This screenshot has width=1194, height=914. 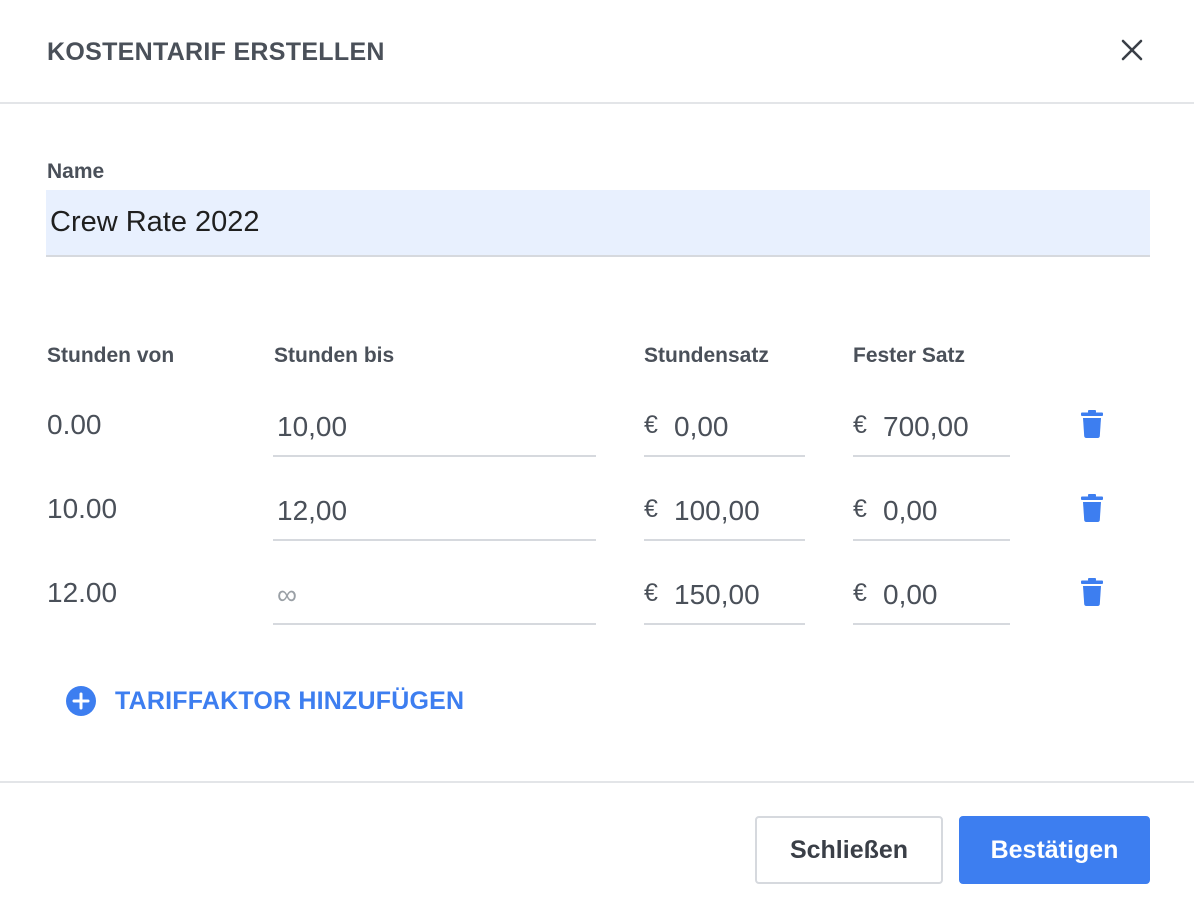 I want to click on add-rate-factor-button: TARIFFAKTOR HINZUFÜGEN, so click(x=265, y=701).